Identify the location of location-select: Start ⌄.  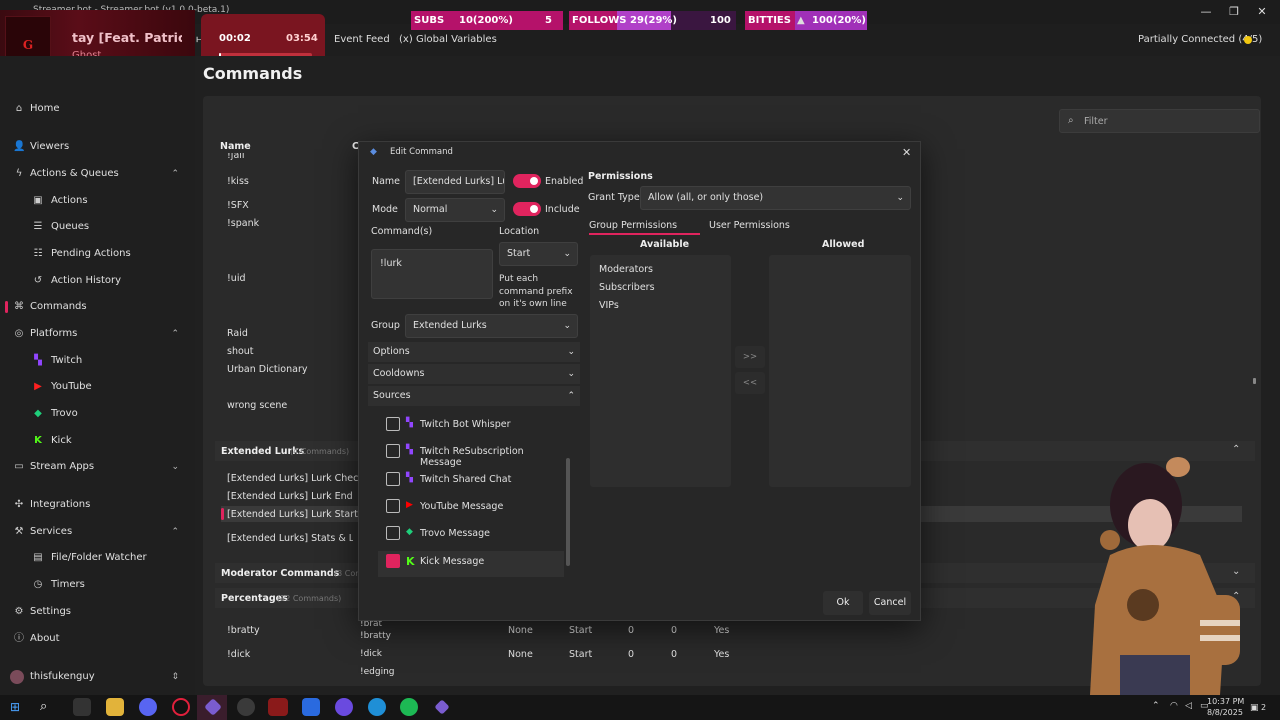
(538, 254).